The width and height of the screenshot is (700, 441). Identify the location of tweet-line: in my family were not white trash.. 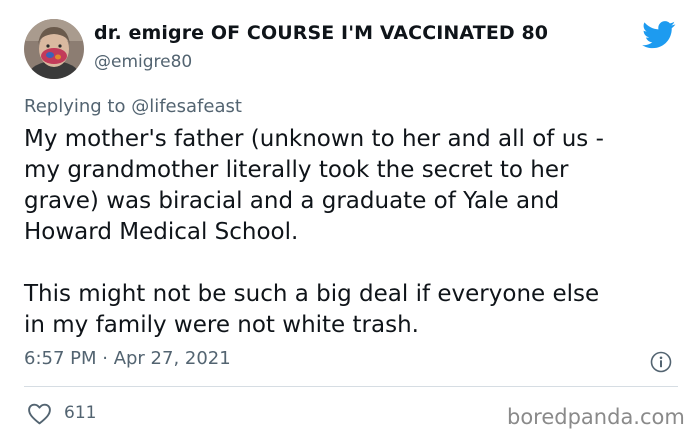
(221, 325).